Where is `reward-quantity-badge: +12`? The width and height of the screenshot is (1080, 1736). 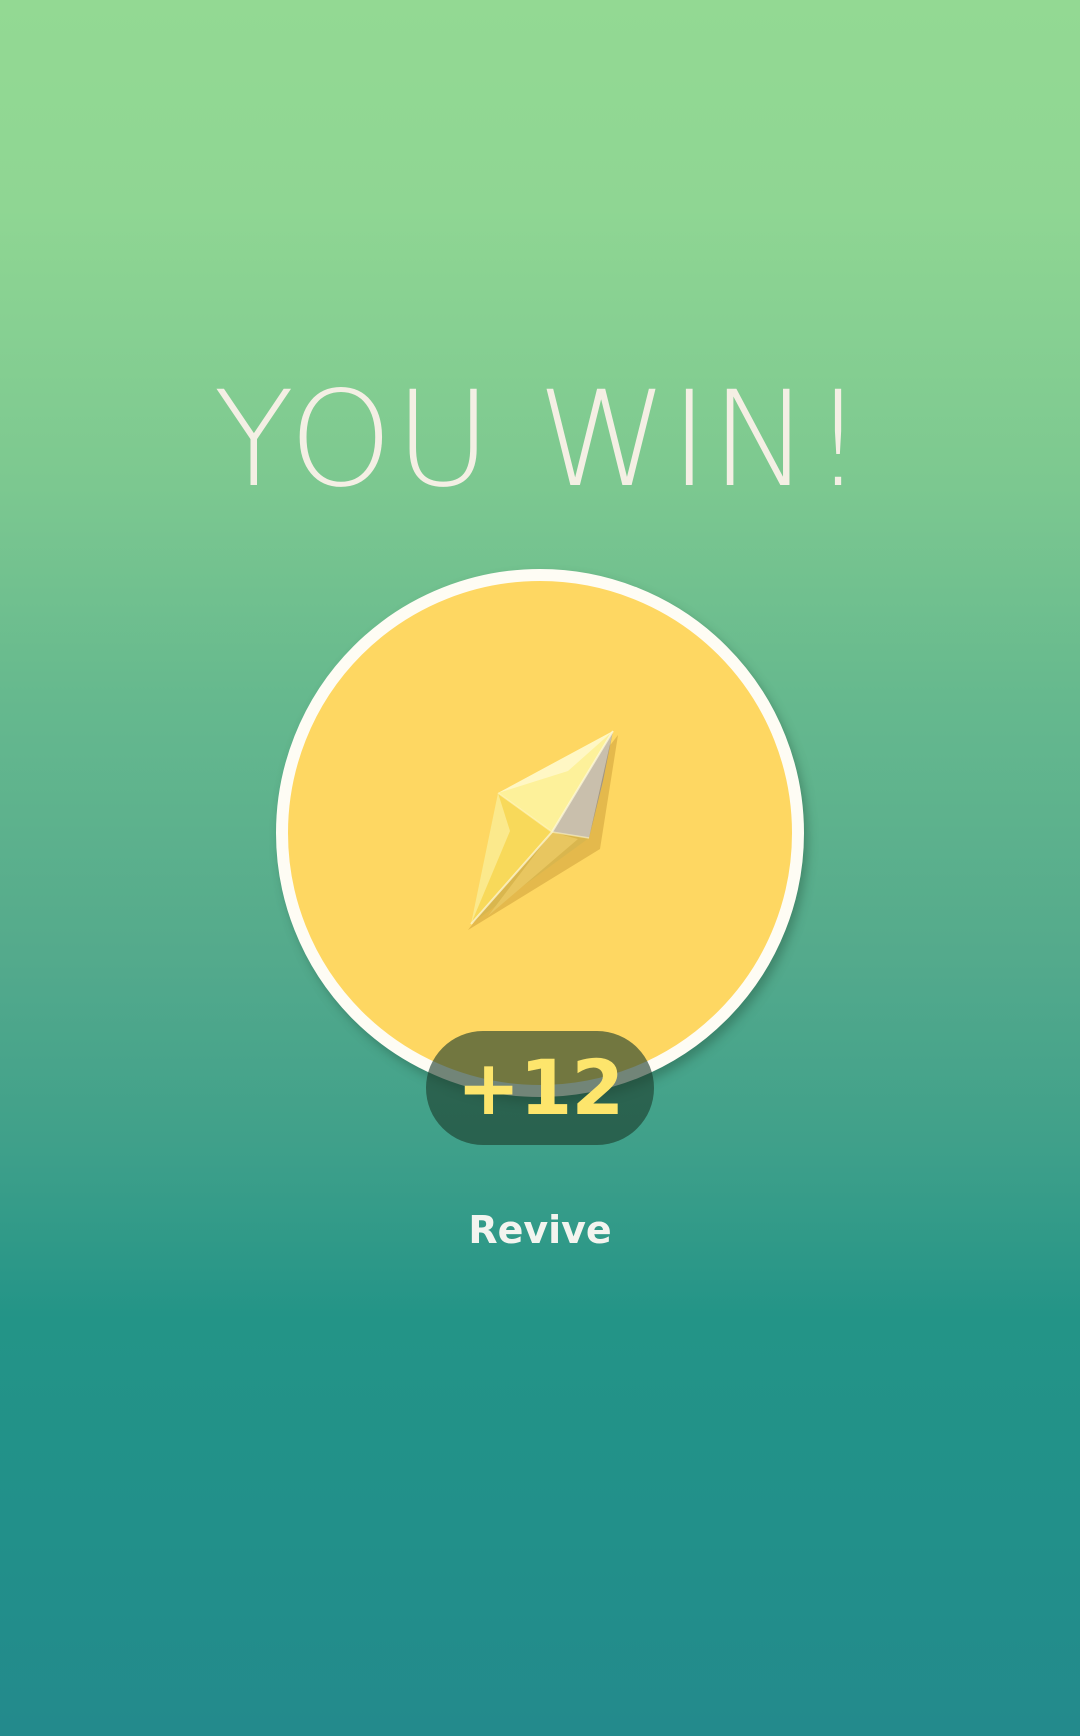
reward-quantity-badge: +12 is located at coordinates (540, 1088).